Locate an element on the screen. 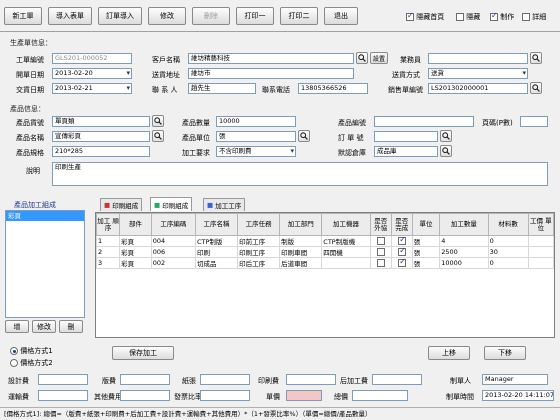  contact-label: 聯 系 人 is located at coordinates (165, 90).